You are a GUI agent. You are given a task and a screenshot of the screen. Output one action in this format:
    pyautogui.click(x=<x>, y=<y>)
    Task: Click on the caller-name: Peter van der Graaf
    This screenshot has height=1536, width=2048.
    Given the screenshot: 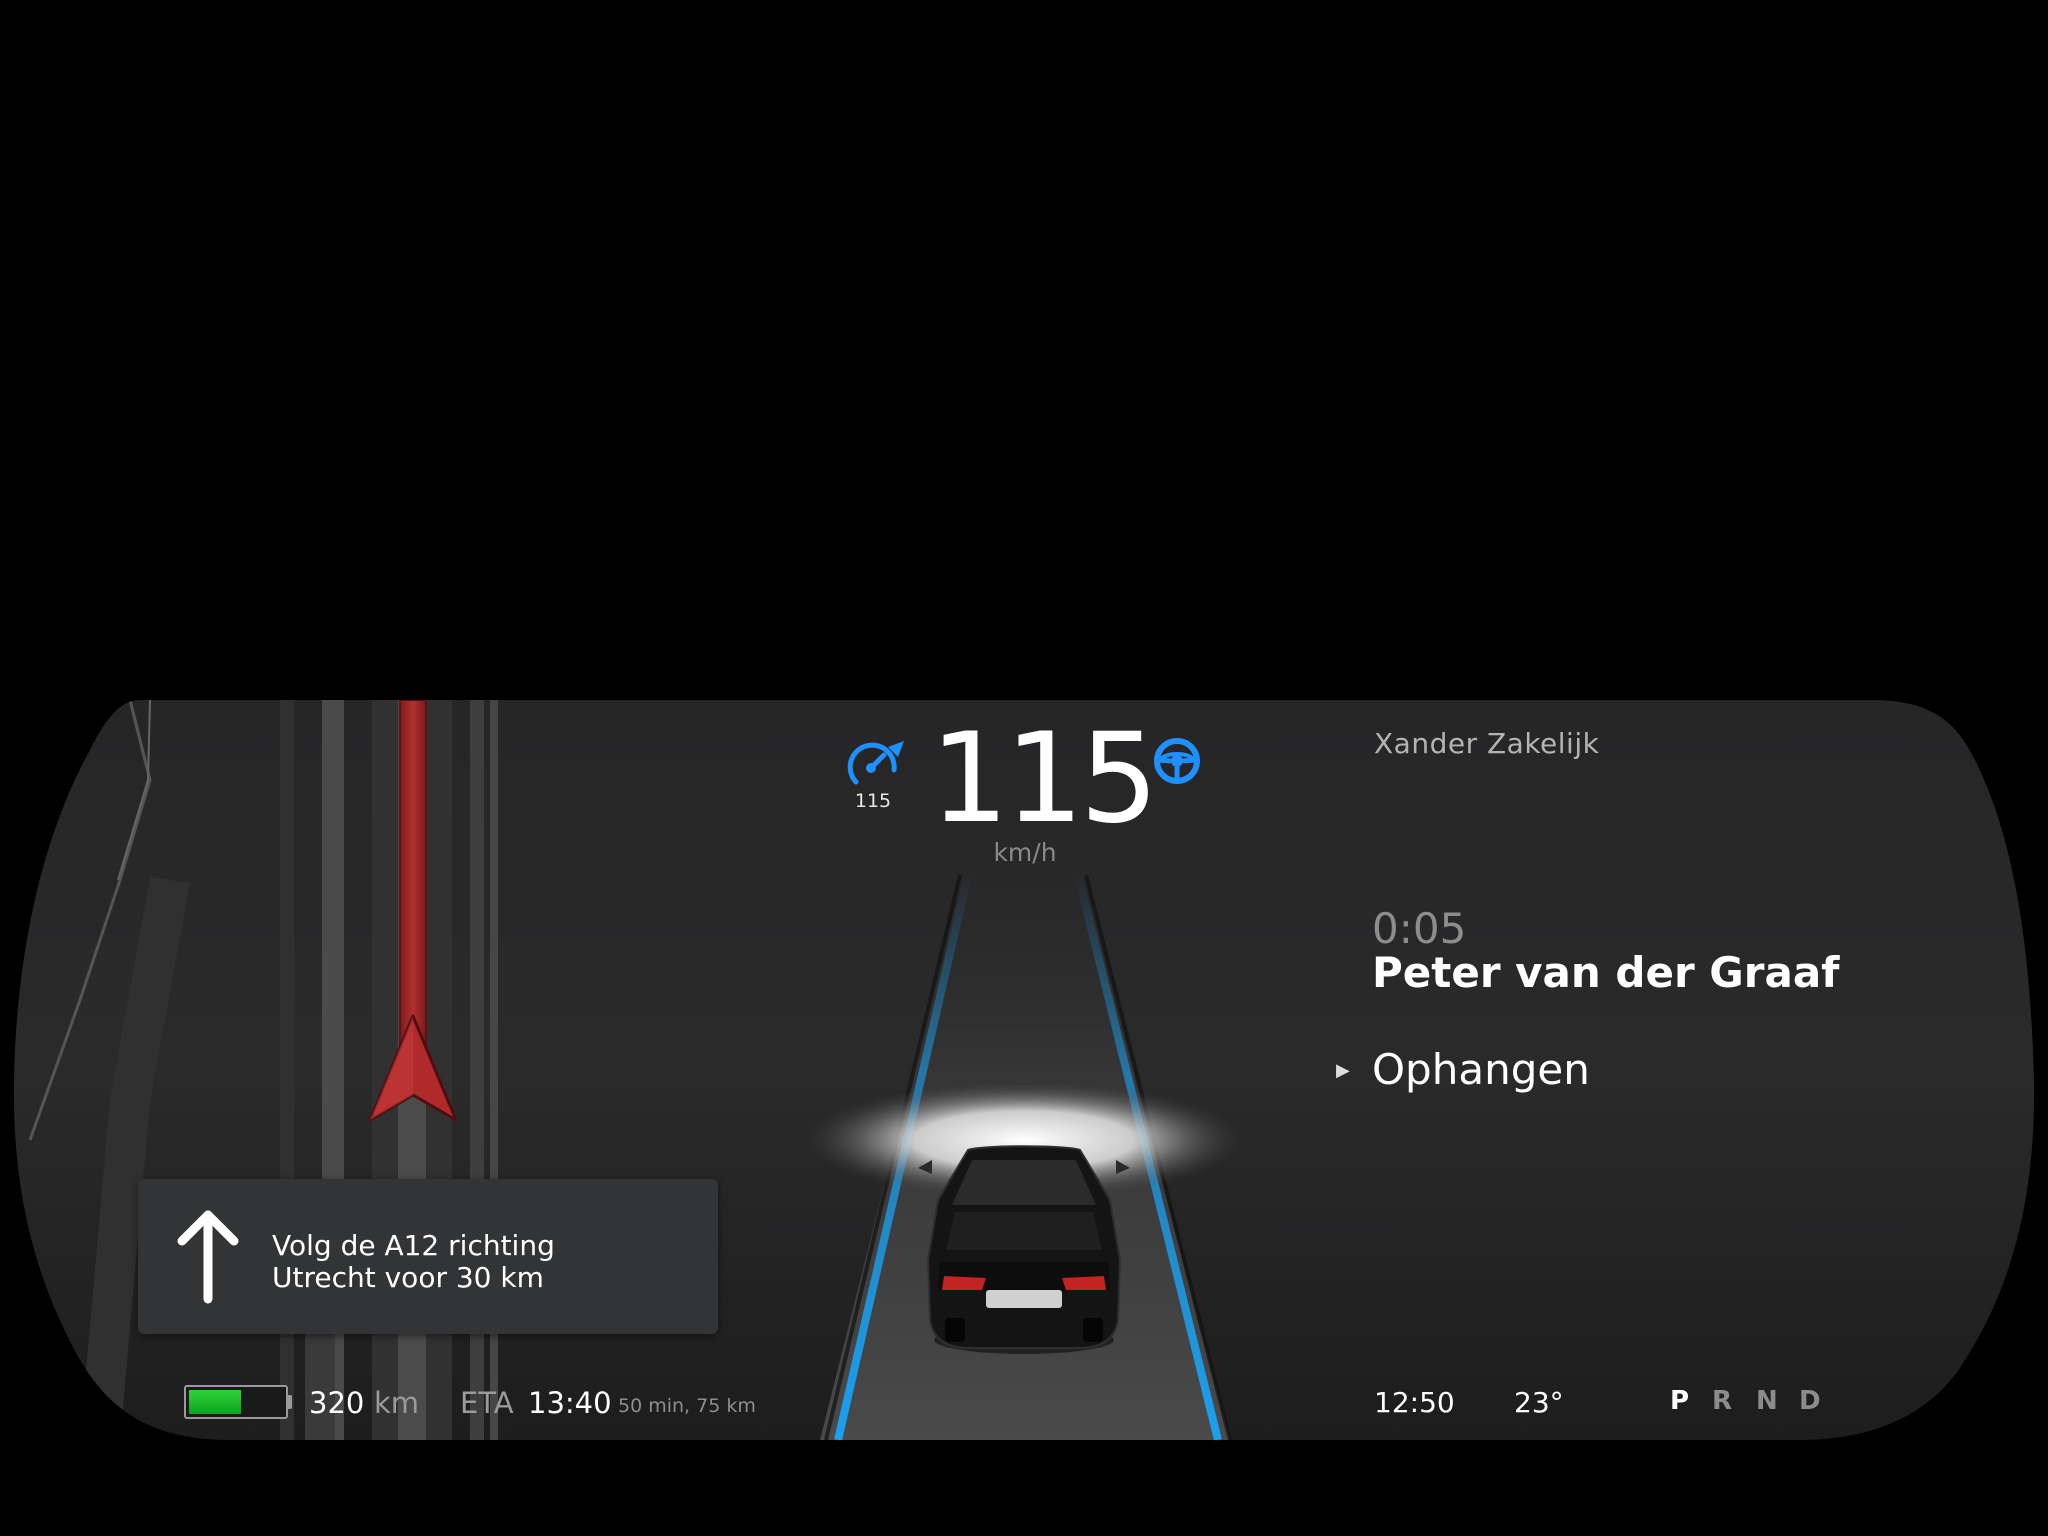 What is the action you would take?
    pyautogui.click(x=1606, y=972)
    